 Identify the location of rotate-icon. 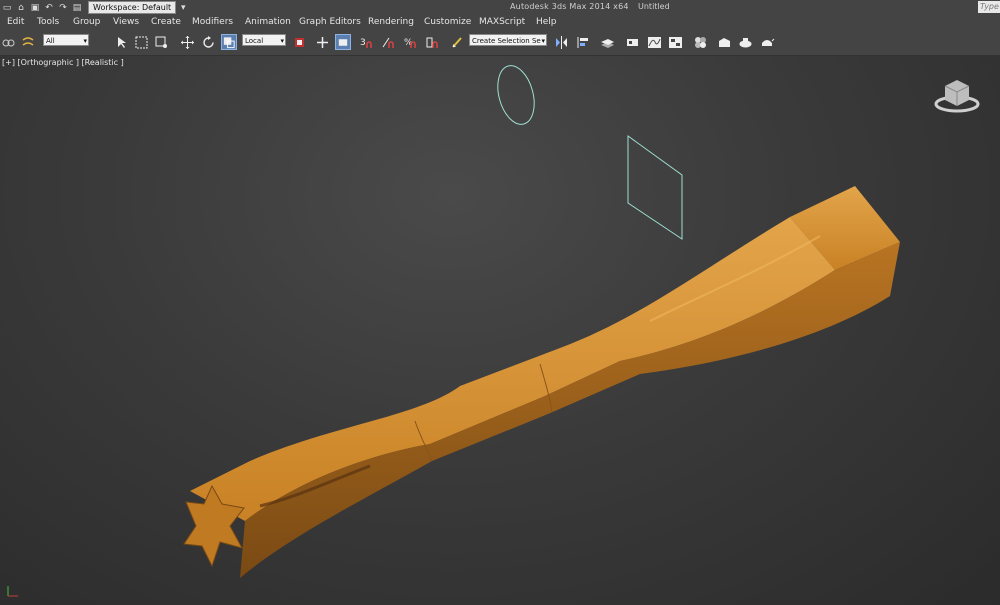
(208, 42).